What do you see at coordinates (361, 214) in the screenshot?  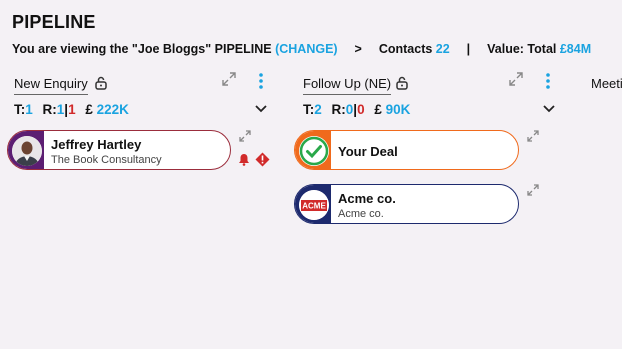 I see `card-company: Acme co.` at bounding box center [361, 214].